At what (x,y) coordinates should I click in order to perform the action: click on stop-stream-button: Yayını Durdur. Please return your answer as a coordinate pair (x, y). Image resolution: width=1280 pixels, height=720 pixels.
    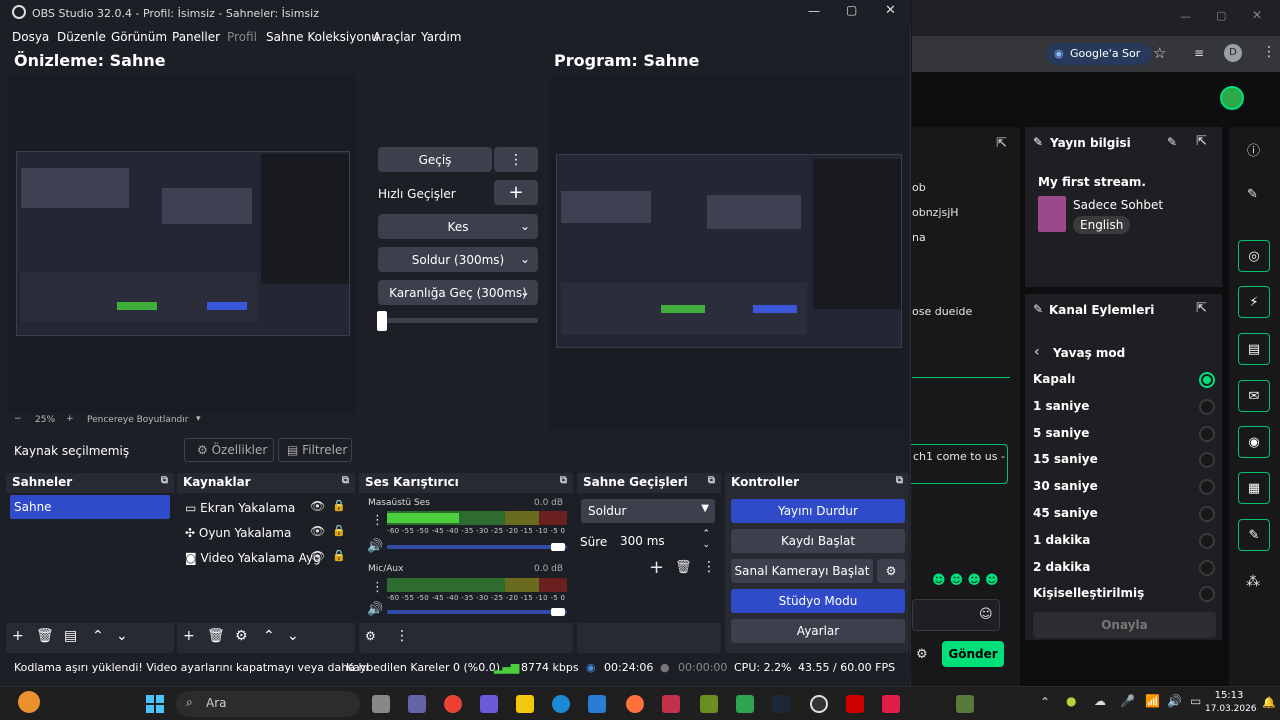
    Looking at the image, I should click on (818, 511).